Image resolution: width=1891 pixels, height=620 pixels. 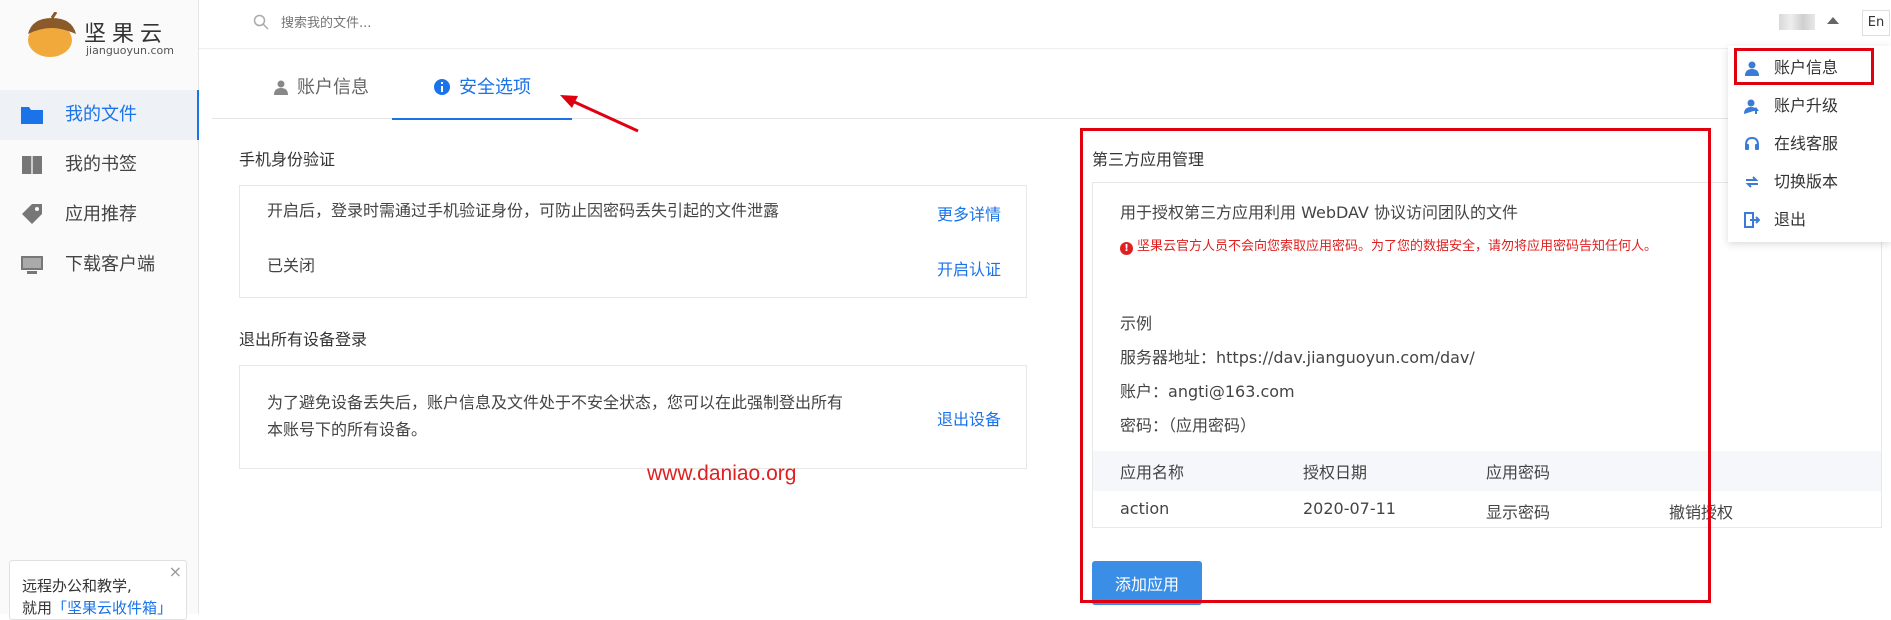 I want to click on sidebar-item-download-client: 下载客户端, so click(x=99, y=265).